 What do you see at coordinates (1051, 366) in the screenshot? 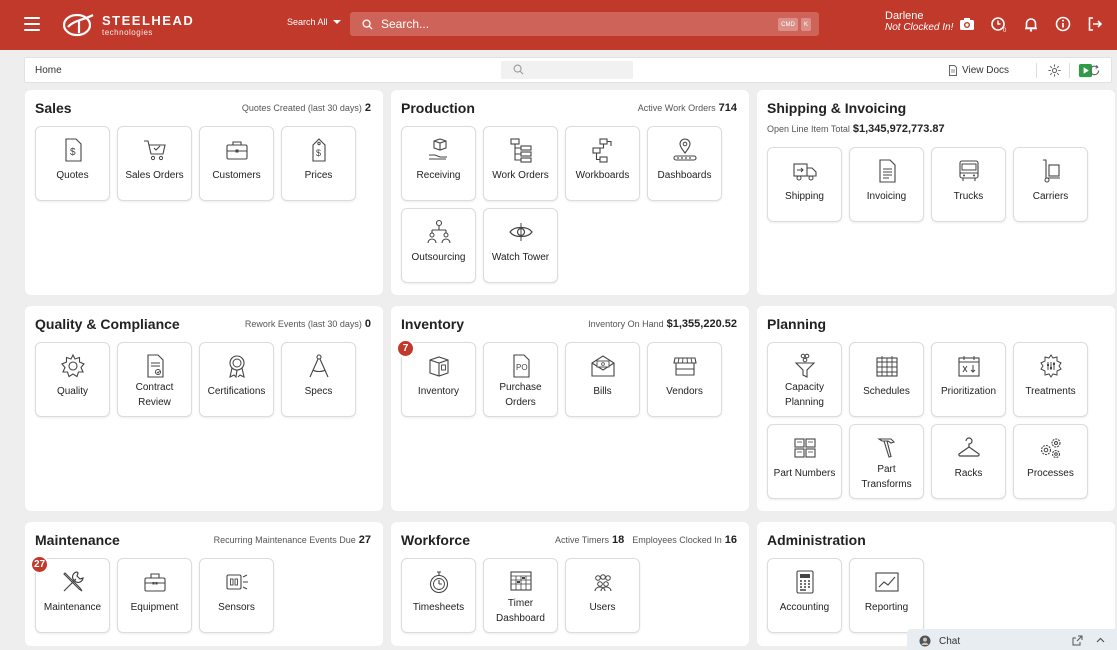
I see `gear-sliders-icon` at bounding box center [1051, 366].